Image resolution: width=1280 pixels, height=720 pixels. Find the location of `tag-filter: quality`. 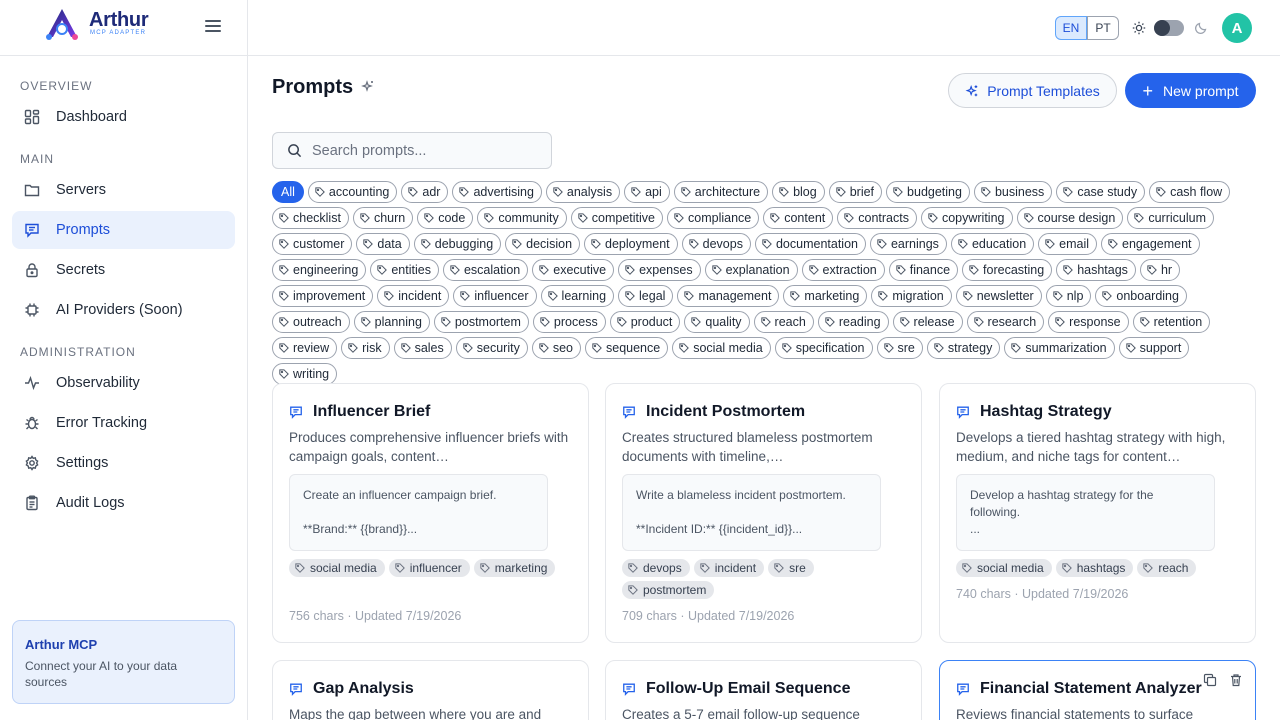

tag-filter: quality is located at coordinates (717, 322).